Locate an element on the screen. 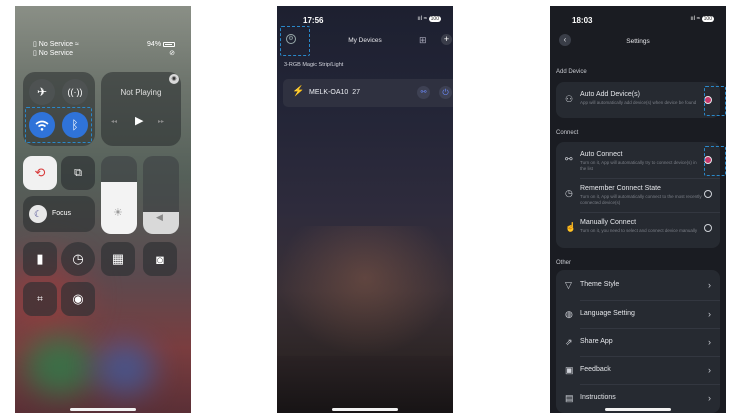  share-app-label: Share App is located at coordinates (596, 341).